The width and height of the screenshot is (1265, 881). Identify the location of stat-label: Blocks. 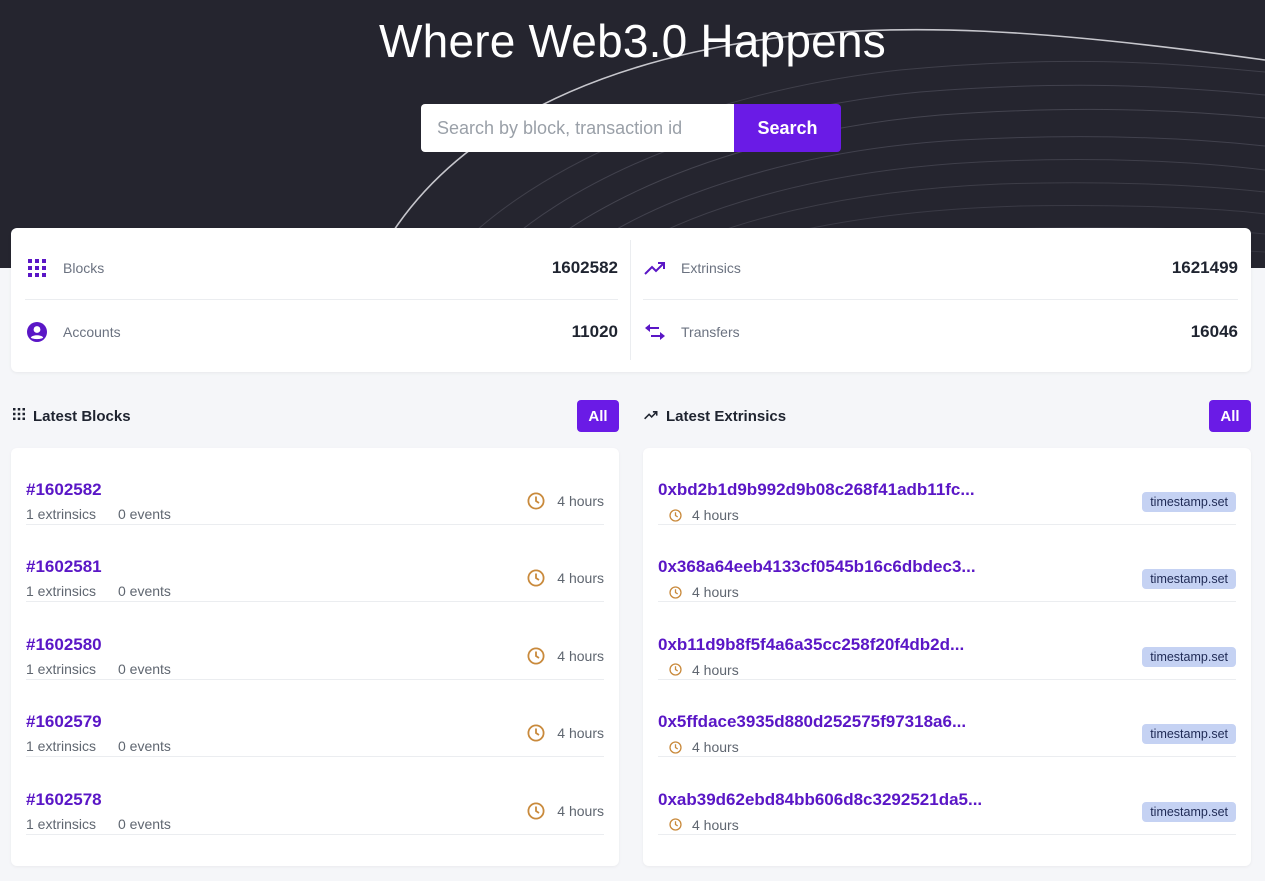
(84, 268).